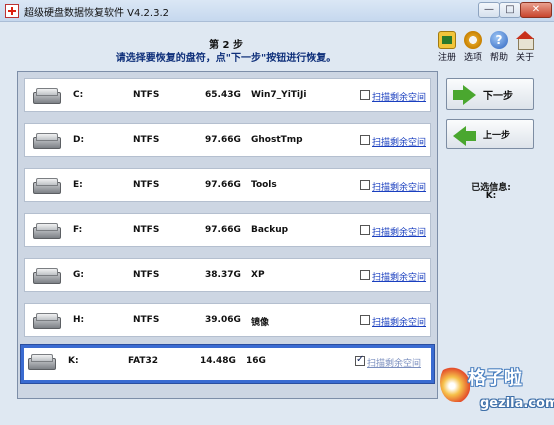  Describe the element at coordinates (270, 230) in the screenshot. I see `volume-label: Backup` at that location.